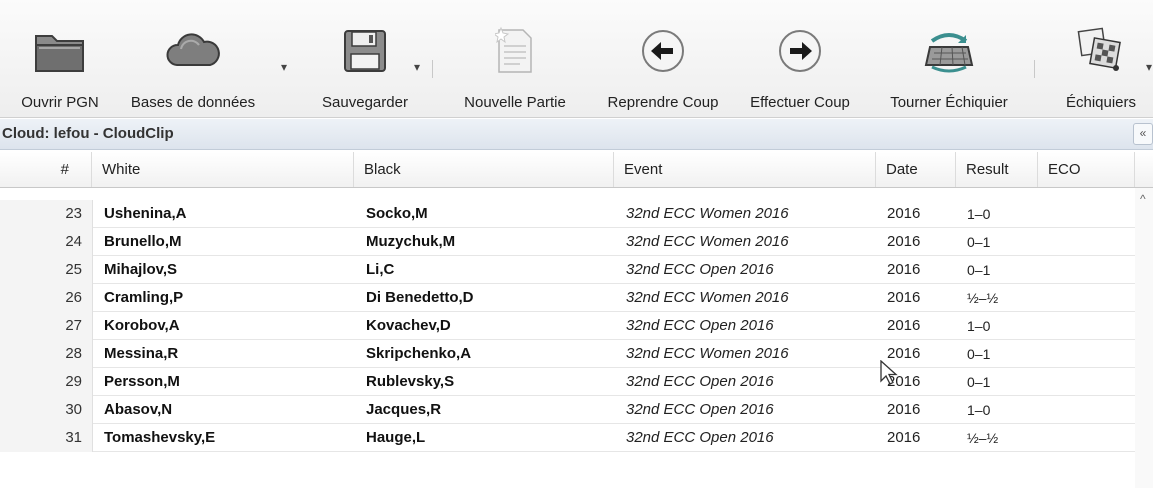 The width and height of the screenshot is (1153, 488). Describe the element at coordinates (1149, 67) in the screenshot. I see `boards-dropdown-icon: ▾` at that location.